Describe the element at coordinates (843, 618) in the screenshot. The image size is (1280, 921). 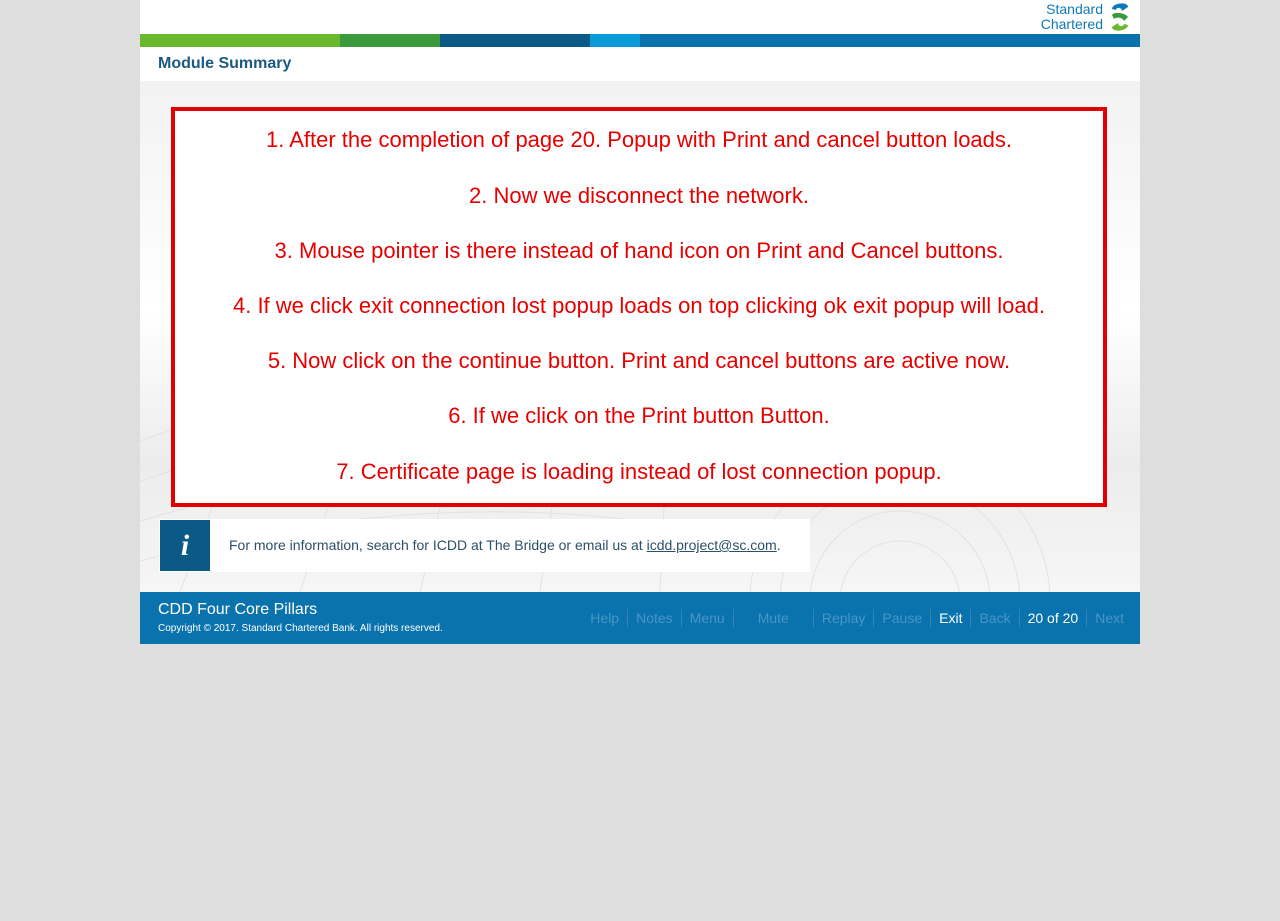
I see `replay-button: Replay` at that location.